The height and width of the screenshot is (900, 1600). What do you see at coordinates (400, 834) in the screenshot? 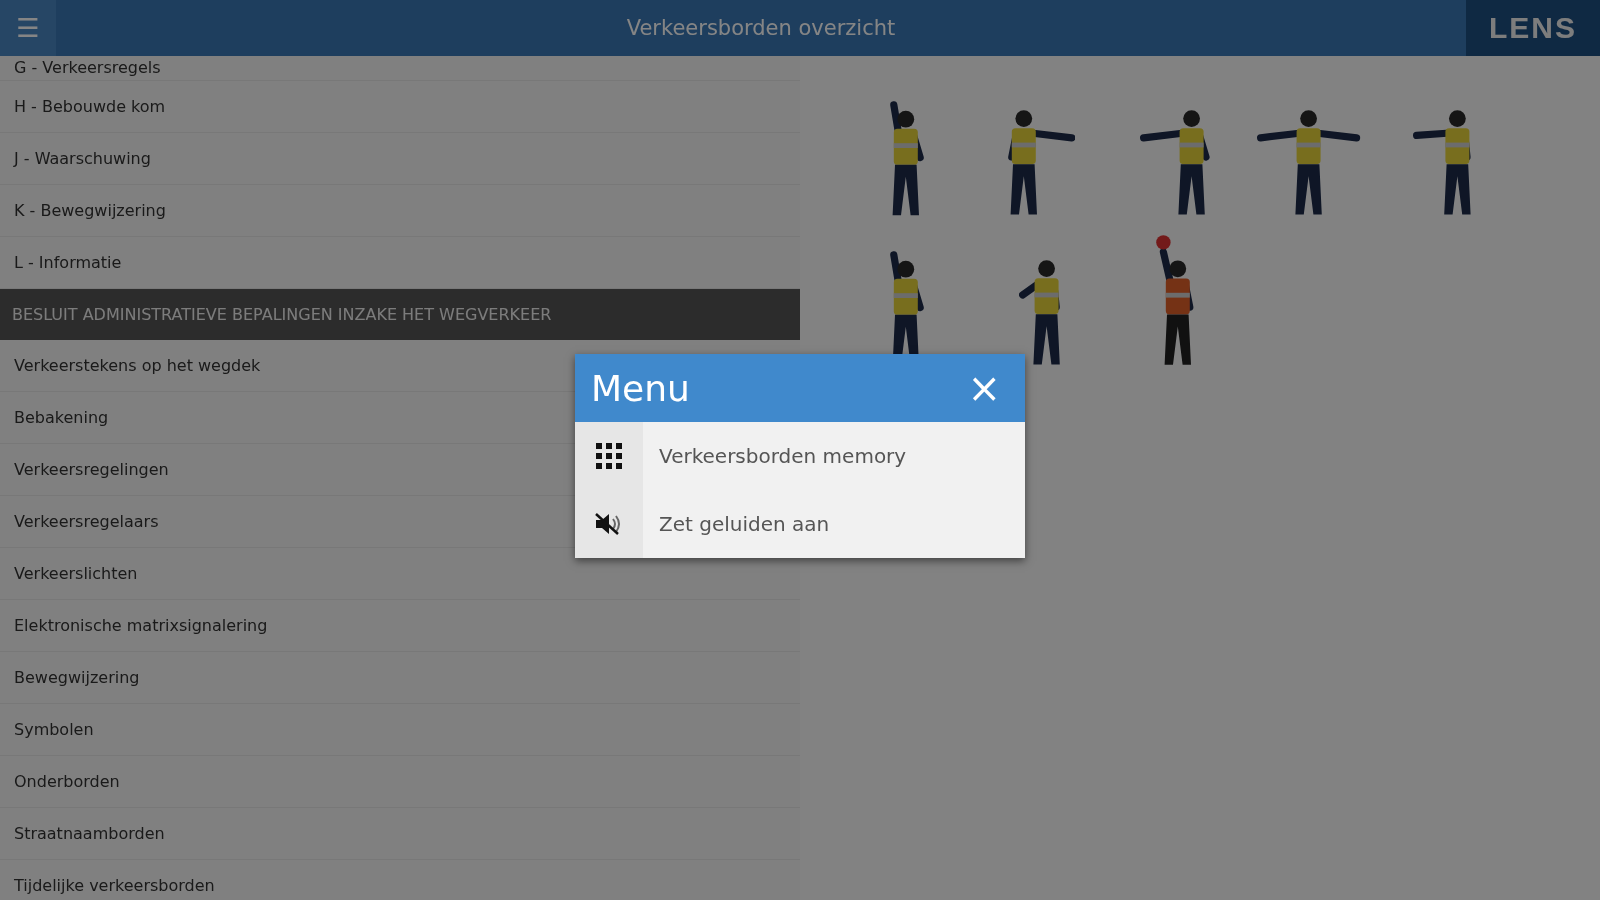
I see `category-item: Straatnaamborden` at bounding box center [400, 834].